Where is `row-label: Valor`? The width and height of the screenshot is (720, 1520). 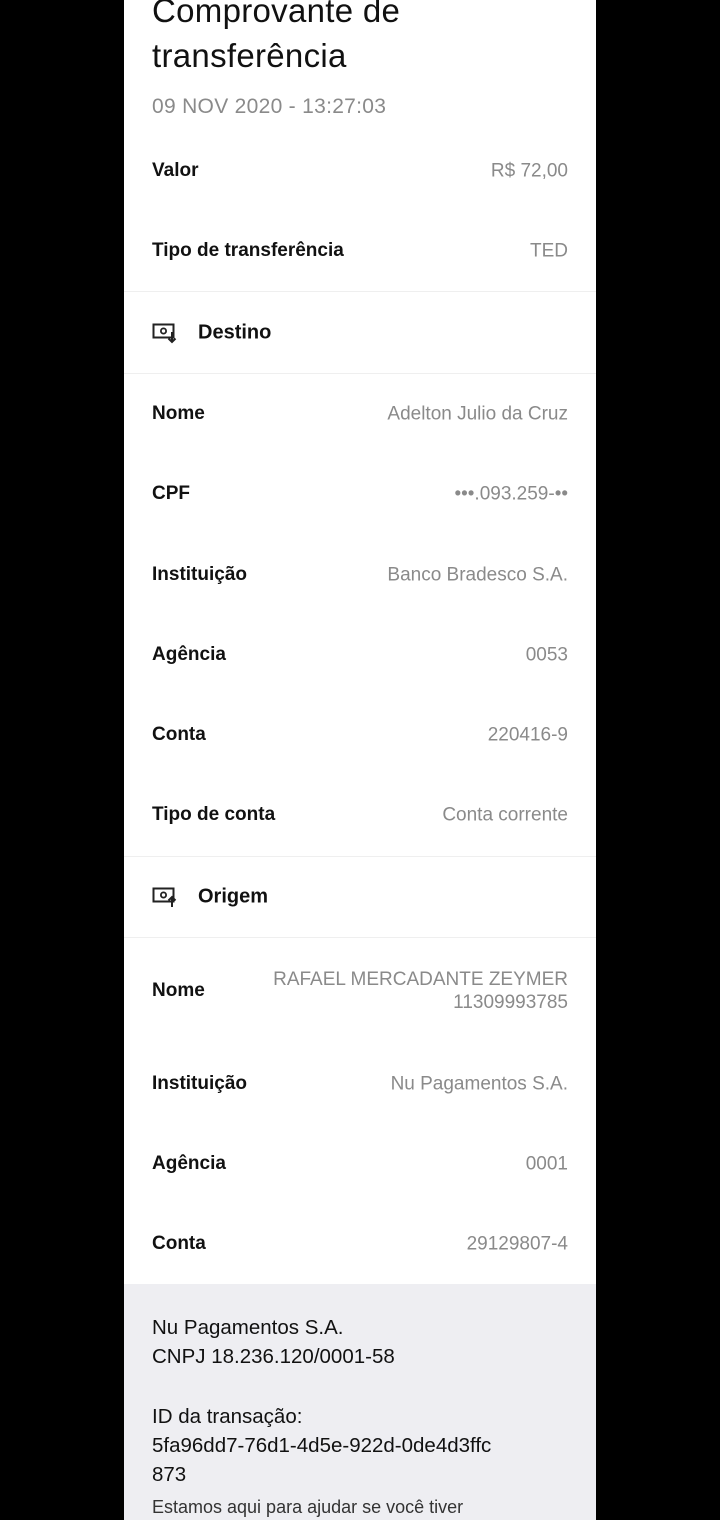
row-label: Valor is located at coordinates (175, 170).